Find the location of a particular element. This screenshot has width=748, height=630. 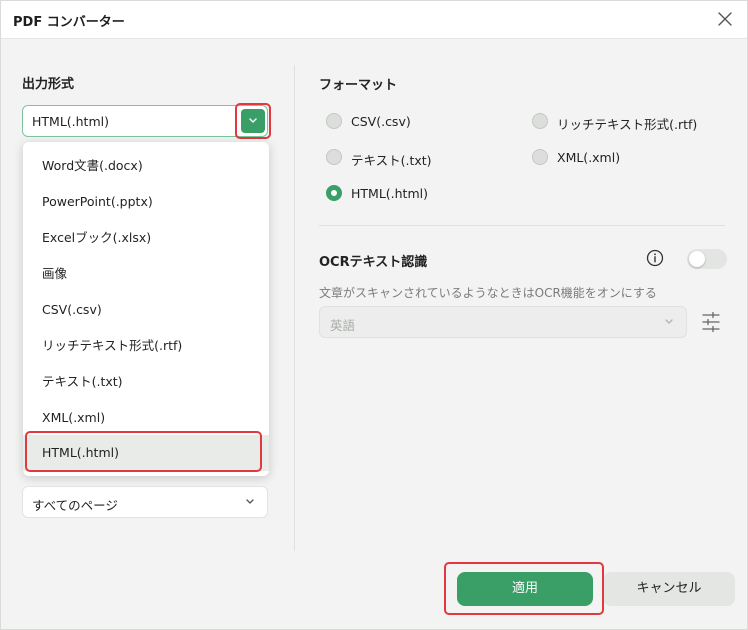

radio-label-csv: CSV(.csv) is located at coordinates (381, 121).